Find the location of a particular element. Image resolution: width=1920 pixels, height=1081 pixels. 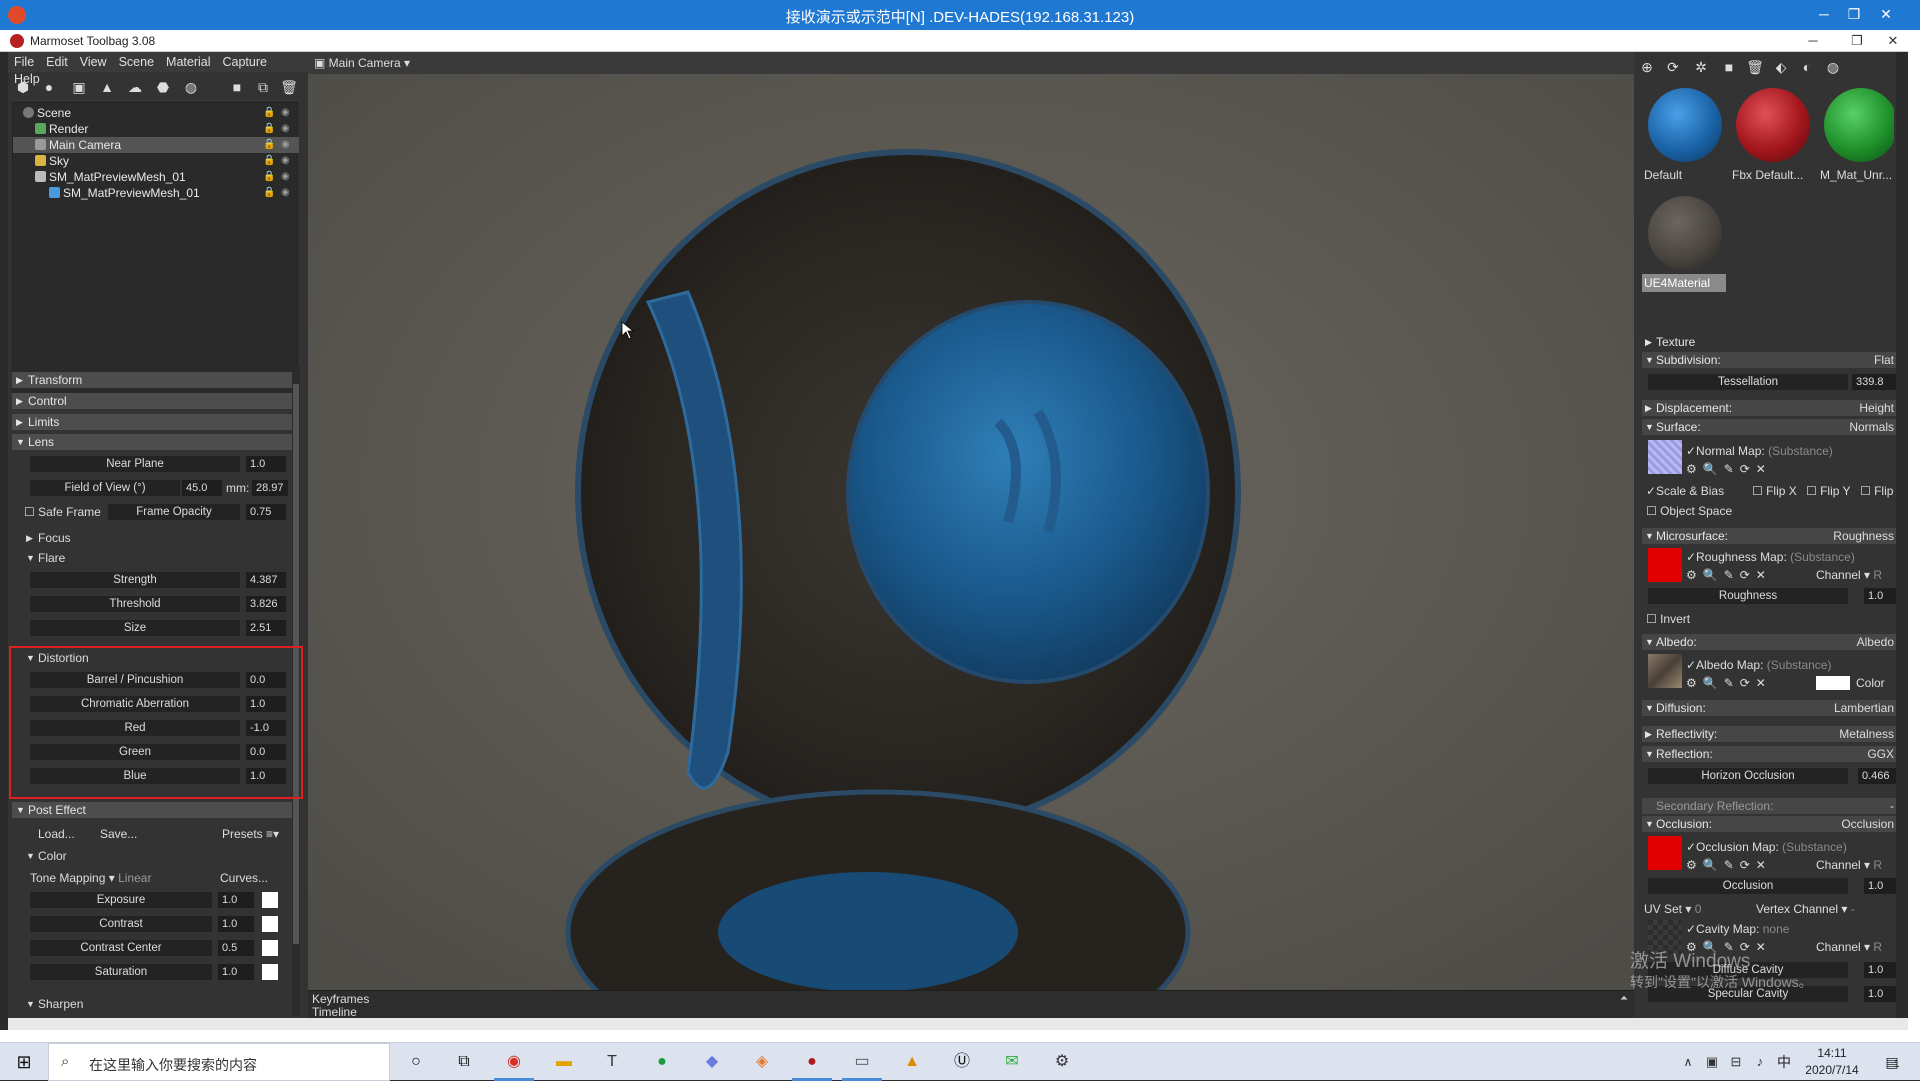

cavity-channel-dropdown: Channel ▾ R is located at coordinates (1849, 947).